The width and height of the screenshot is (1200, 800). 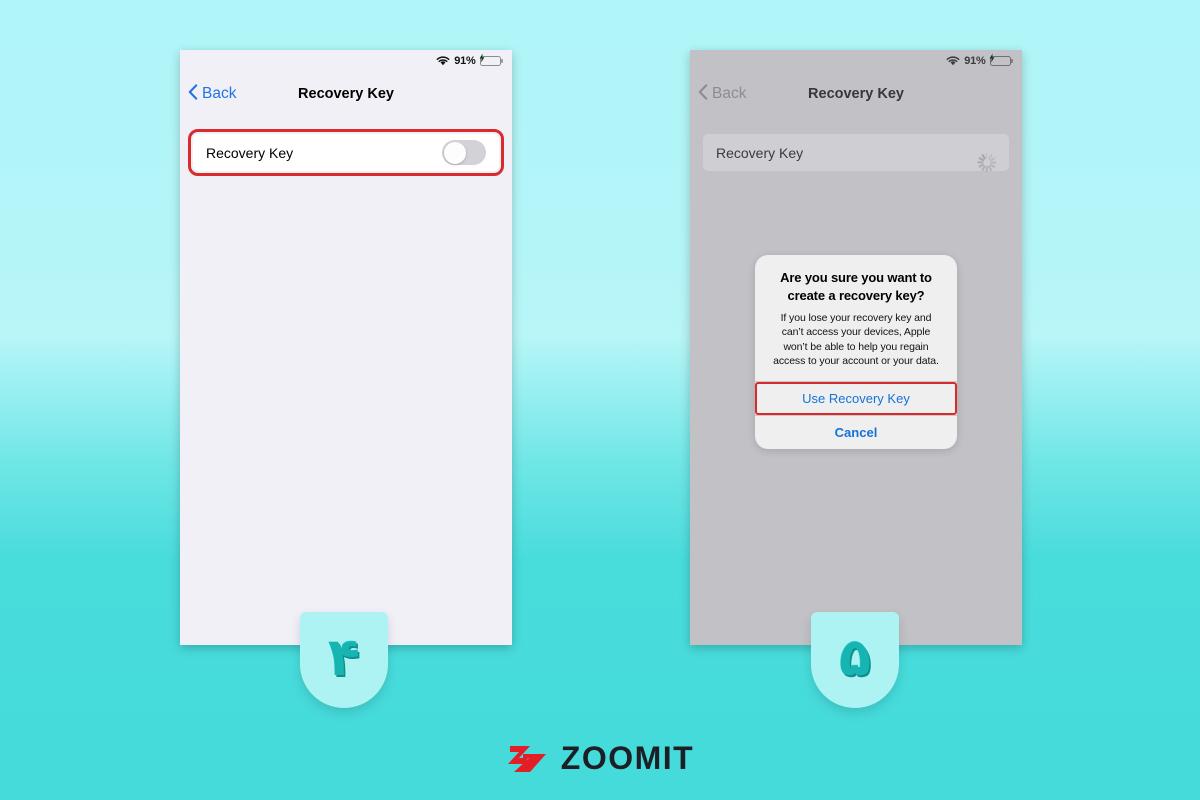 I want to click on zoomit-watermark: ZOOMIT, so click(x=600, y=758).